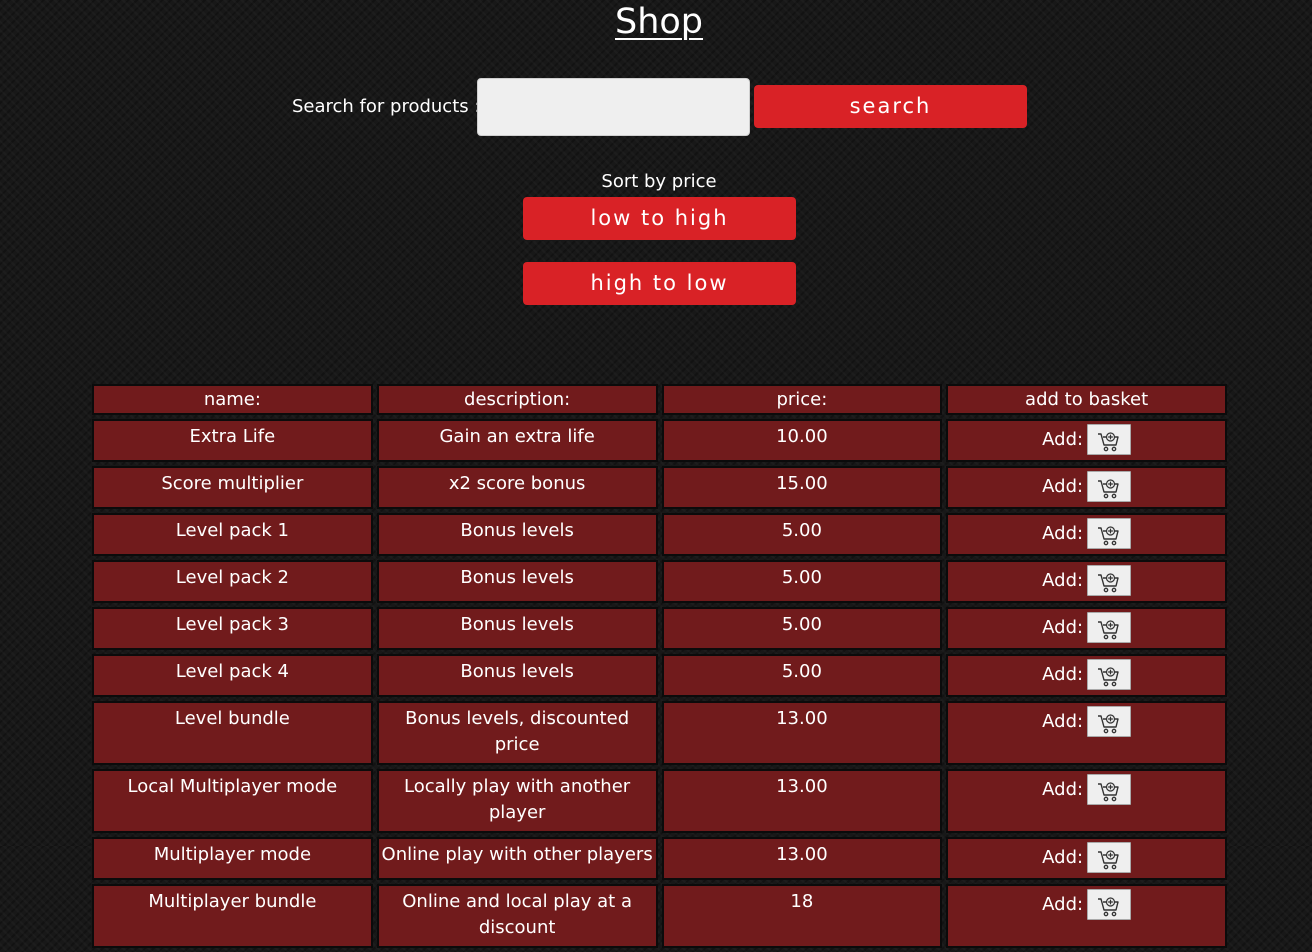 The width and height of the screenshot is (1312, 952). Describe the element at coordinates (517, 916) in the screenshot. I see `product-description: Online and local play at a discount` at that location.